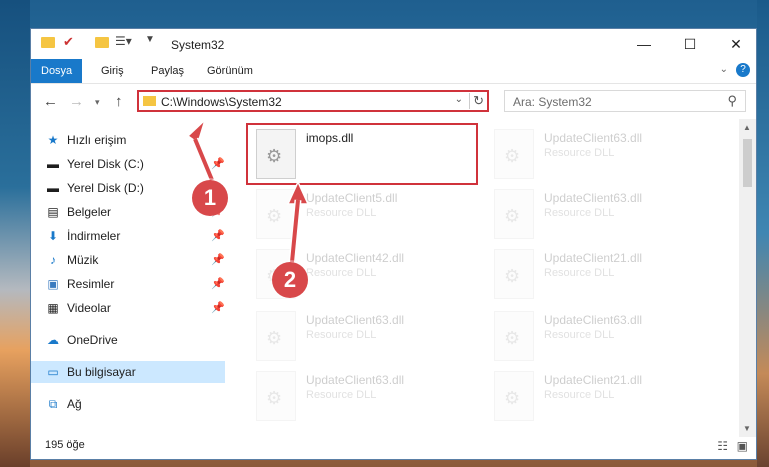 Image resolution: width=769 pixels, height=467 pixels. Describe the element at coordinates (747, 428) in the screenshot. I see `scroll-down-icon: ▼` at that location.